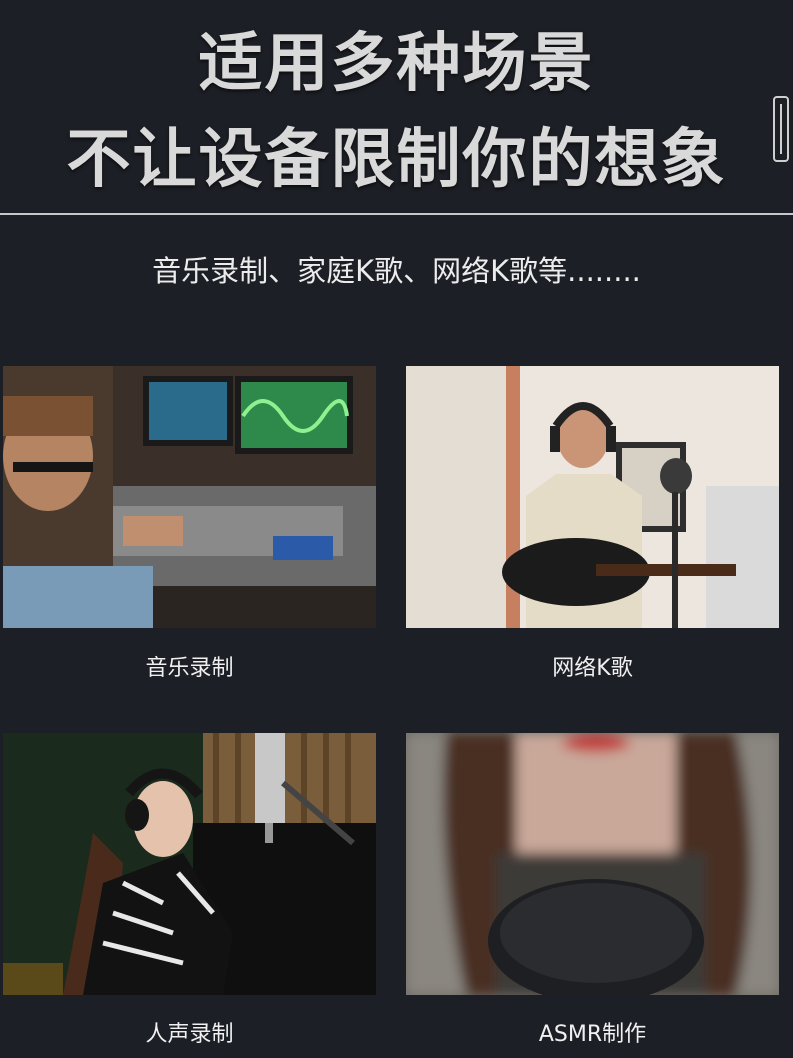 The width and height of the screenshot is (793, 1058). Describe the element at coordinates (396, 64) in the screenshot. I see `headline-line-1: 适用多种场景` at that location.